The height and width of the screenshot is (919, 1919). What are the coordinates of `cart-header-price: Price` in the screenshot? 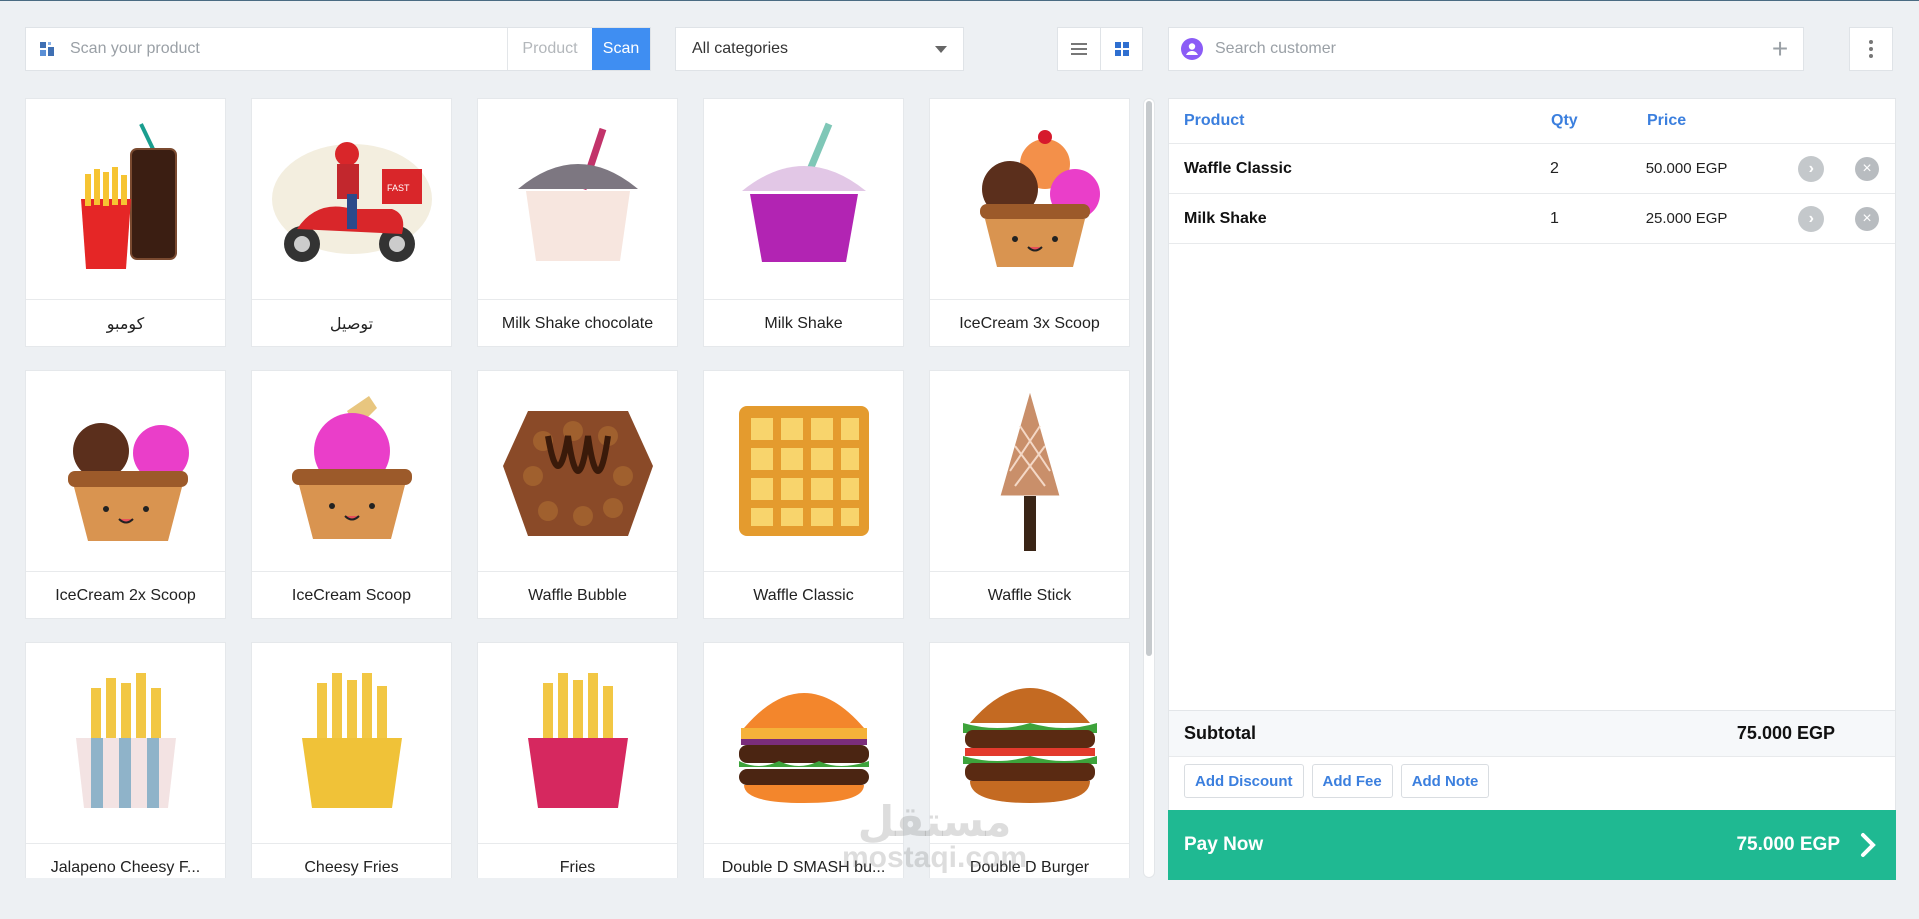 It's located at (1667, 120).